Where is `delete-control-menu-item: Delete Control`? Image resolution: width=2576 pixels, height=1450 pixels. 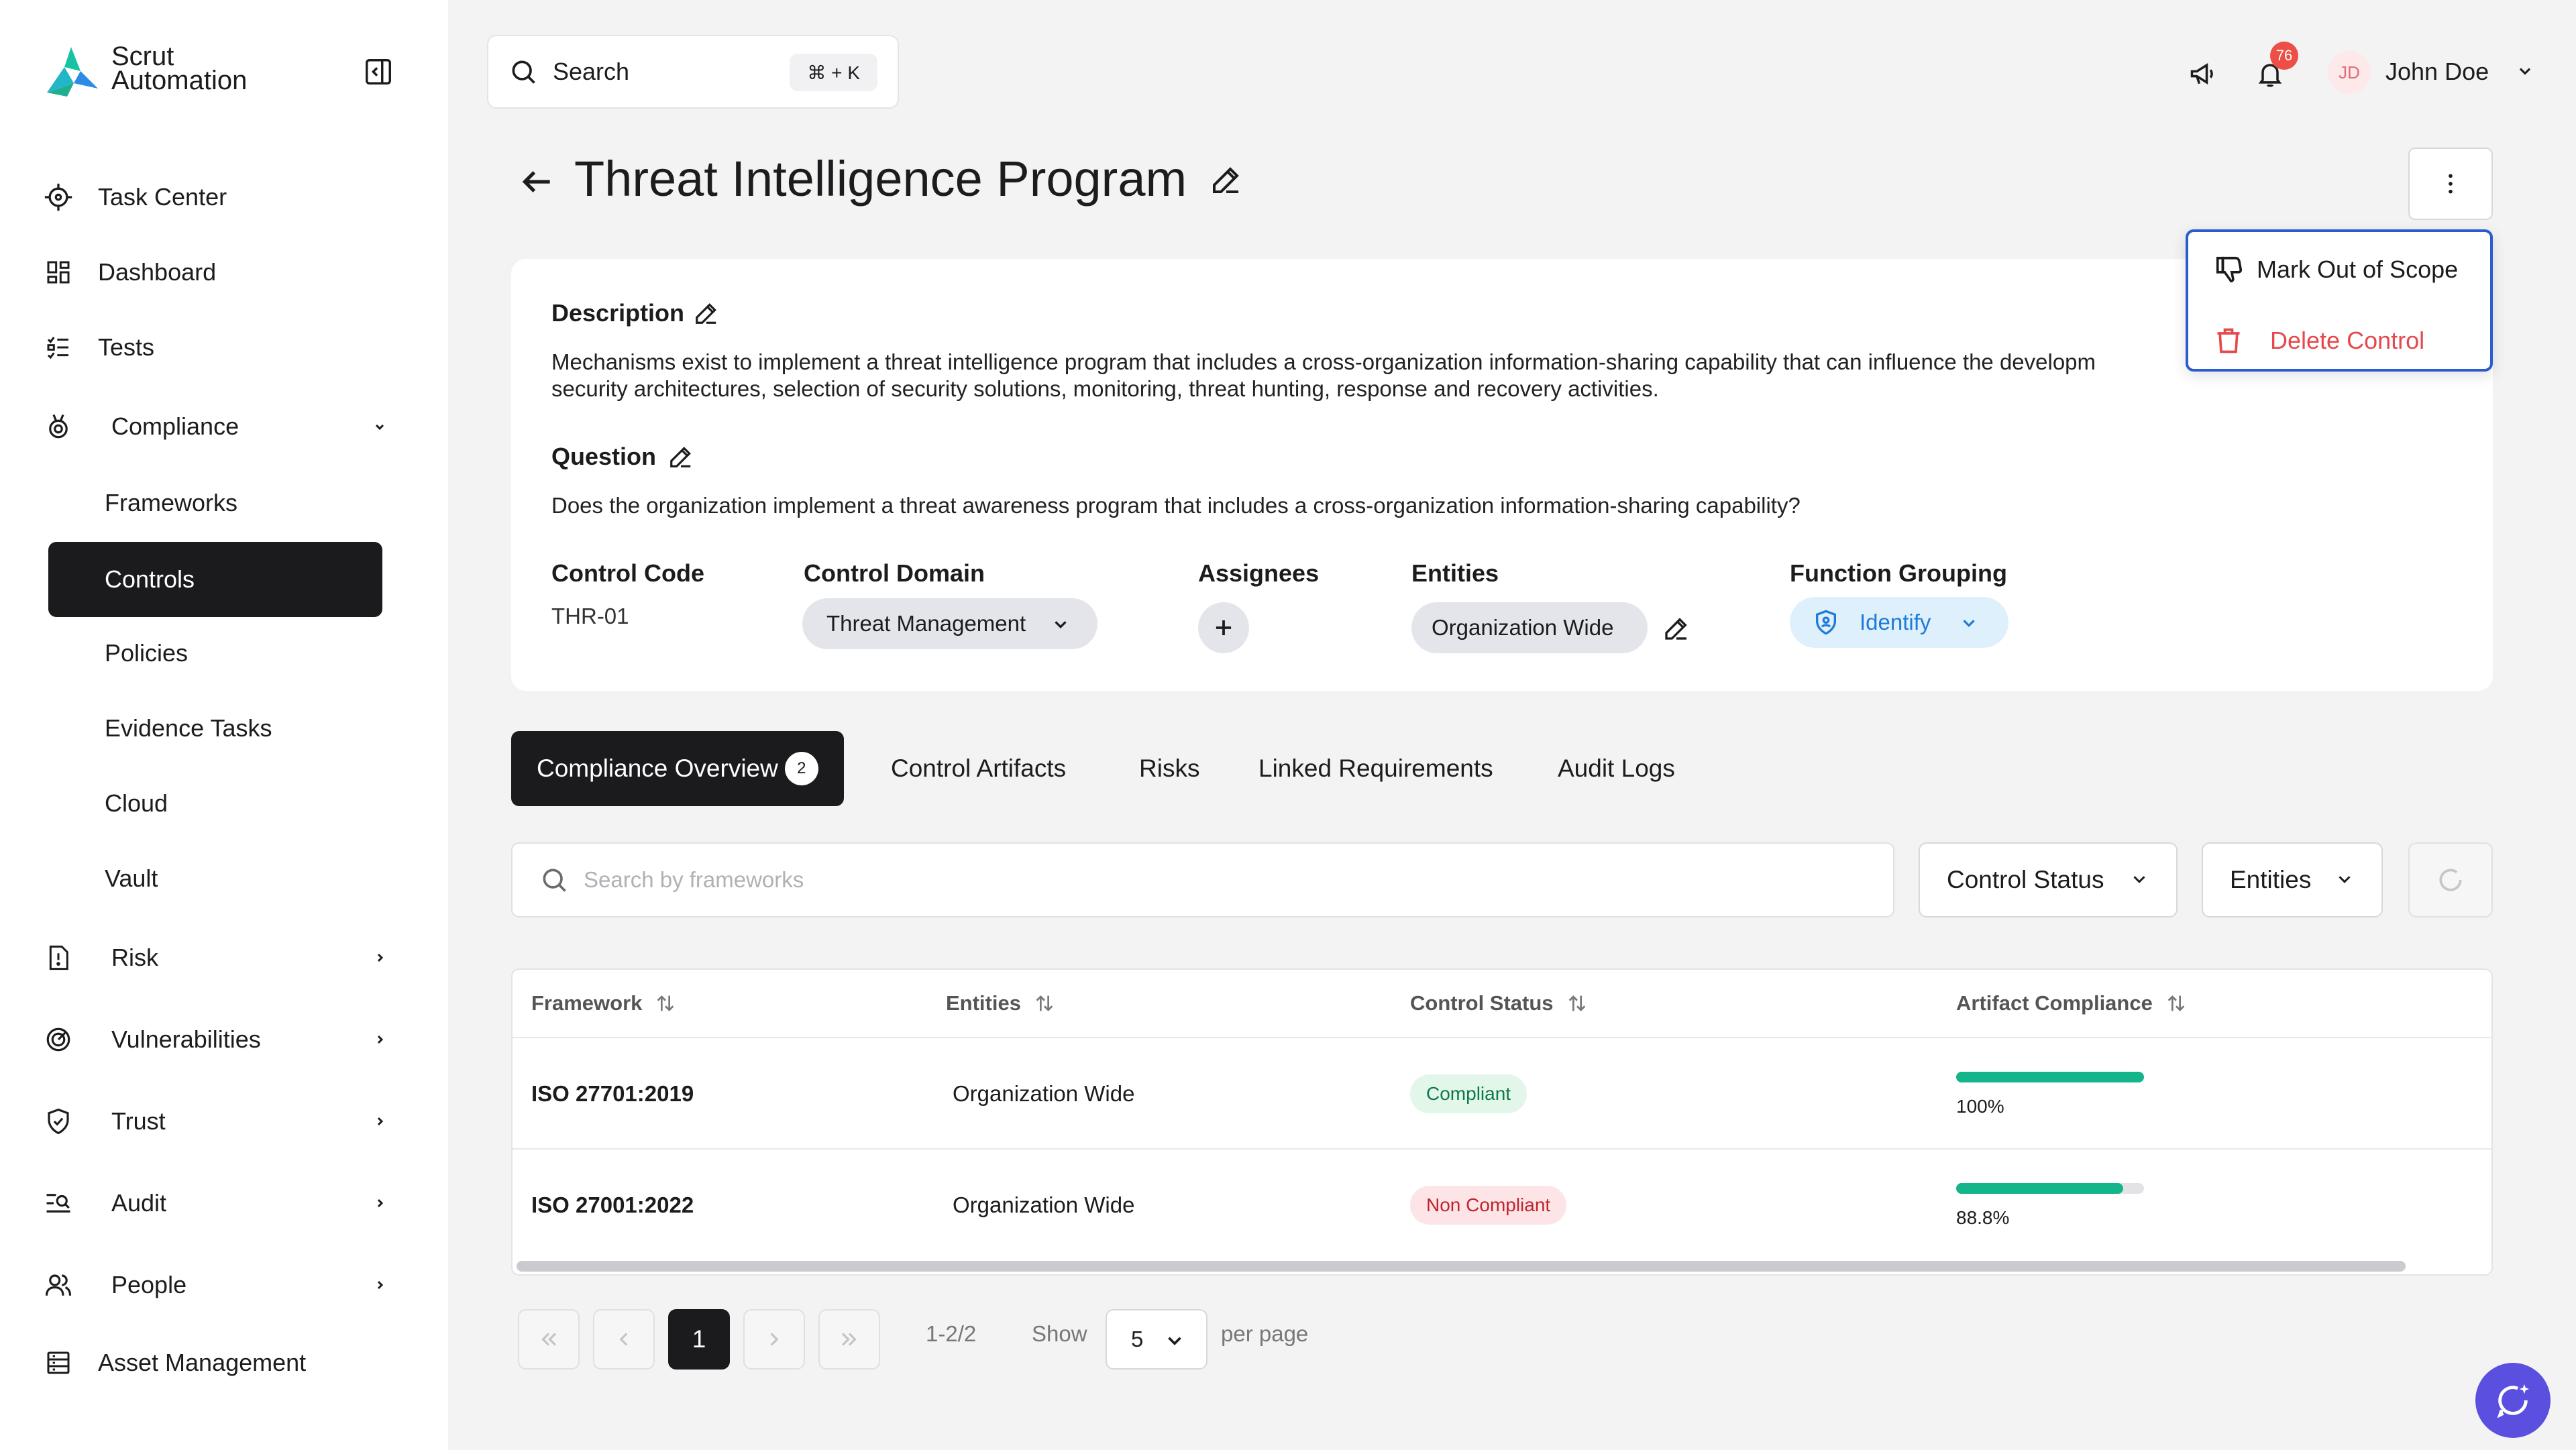
delete-control-menu-item: Delete Control is located at coordinates (2339, 341).